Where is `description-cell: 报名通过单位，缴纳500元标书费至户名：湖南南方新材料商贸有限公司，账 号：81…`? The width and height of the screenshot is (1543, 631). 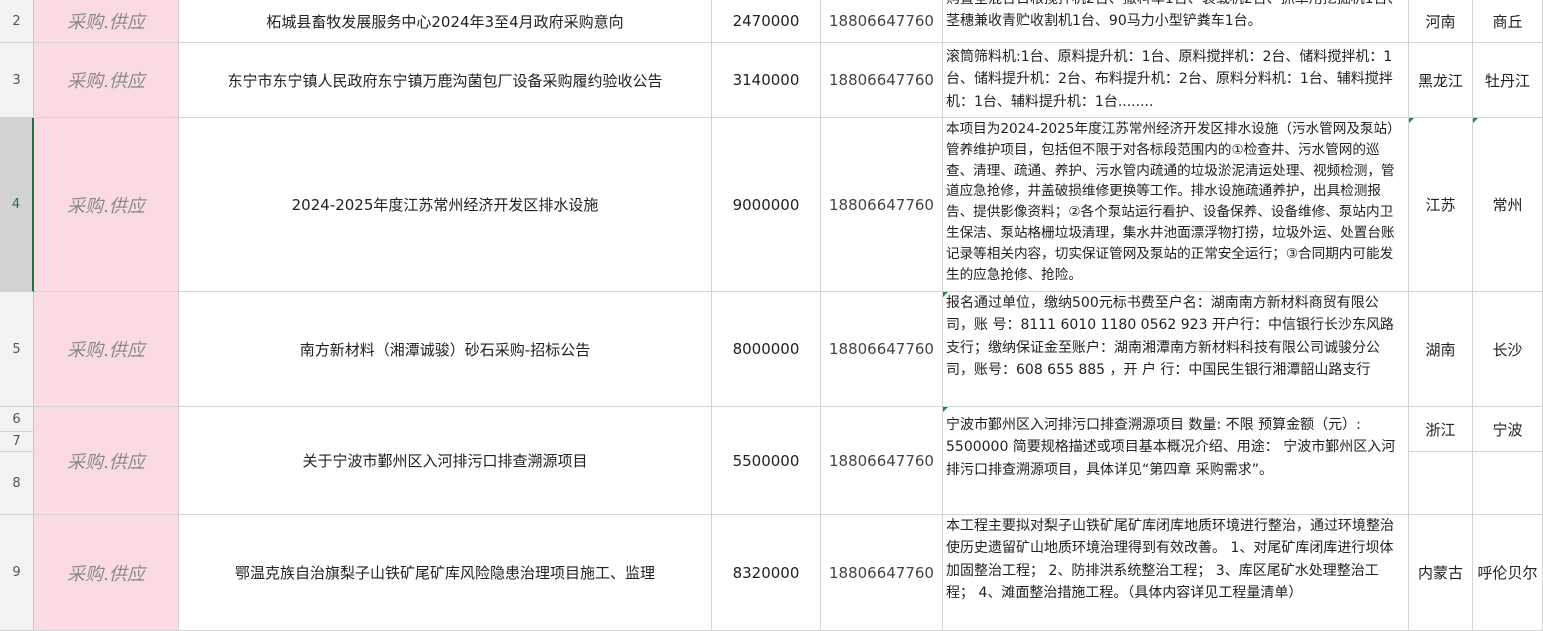
description-cell: 报名通过单位，缴纳500元标书费至户名：湖南南方新材料商贸有限公司，账 号：81… is located at coordinates (1176, 349).